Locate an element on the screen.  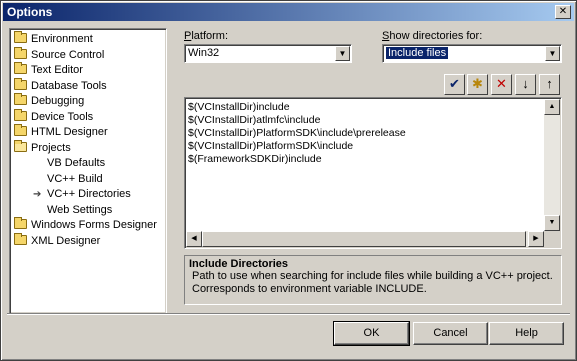
tree-item-vc-build: VC++ Build is located at coordinates (90, 180).